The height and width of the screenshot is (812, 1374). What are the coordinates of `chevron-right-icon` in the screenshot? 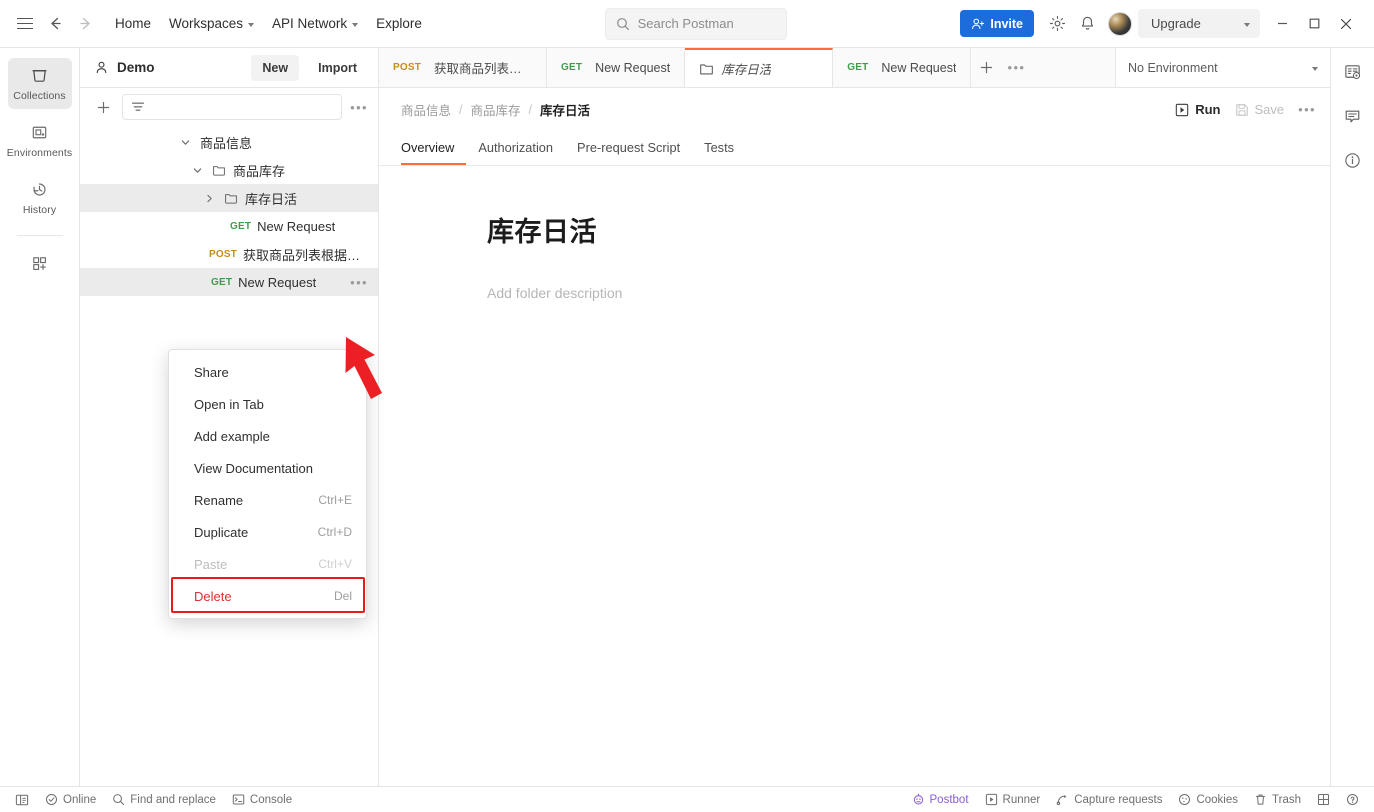 It's located at (209, 198).